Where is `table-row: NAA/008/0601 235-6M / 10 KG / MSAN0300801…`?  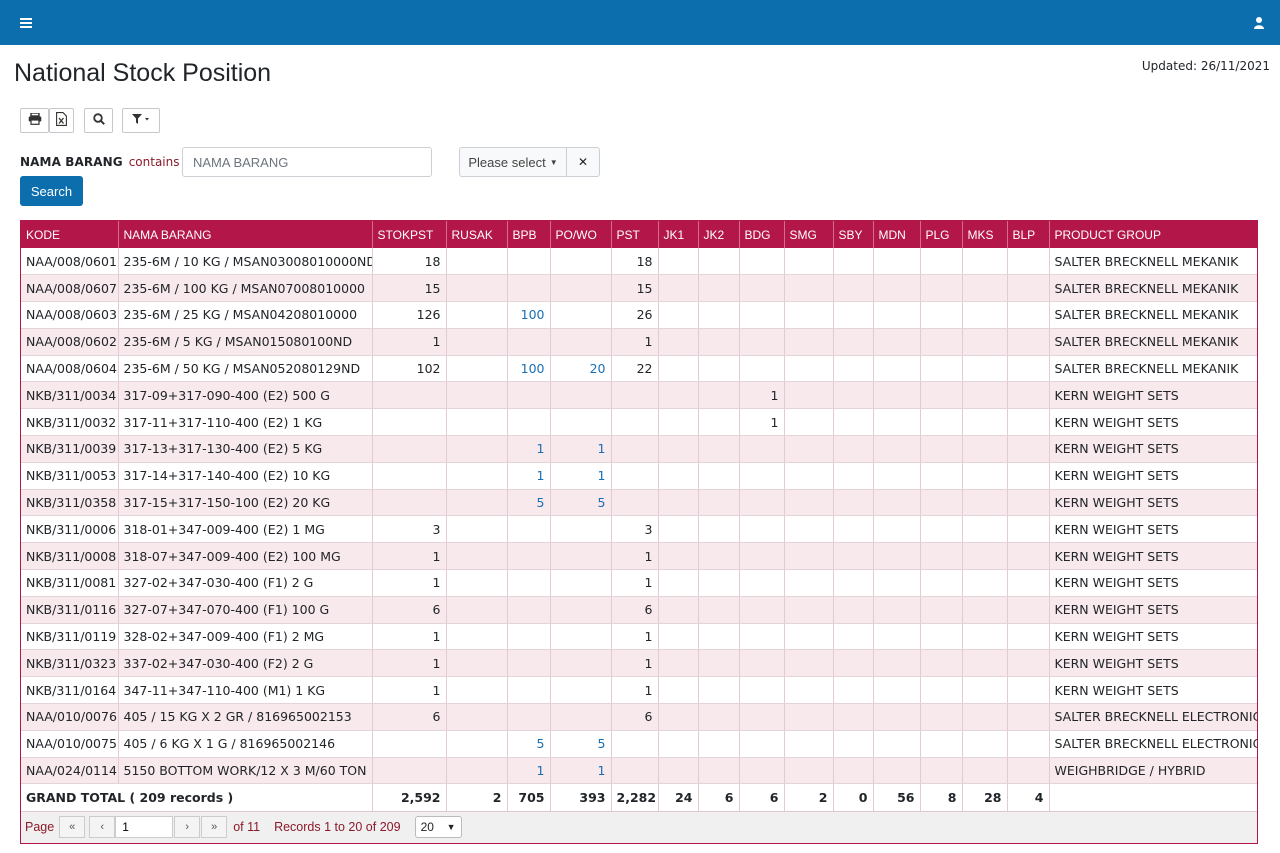
table-row: NAA/008/0601 235-6M / 10 KG / MSAN0300801… is located at coordinates (639, 262).